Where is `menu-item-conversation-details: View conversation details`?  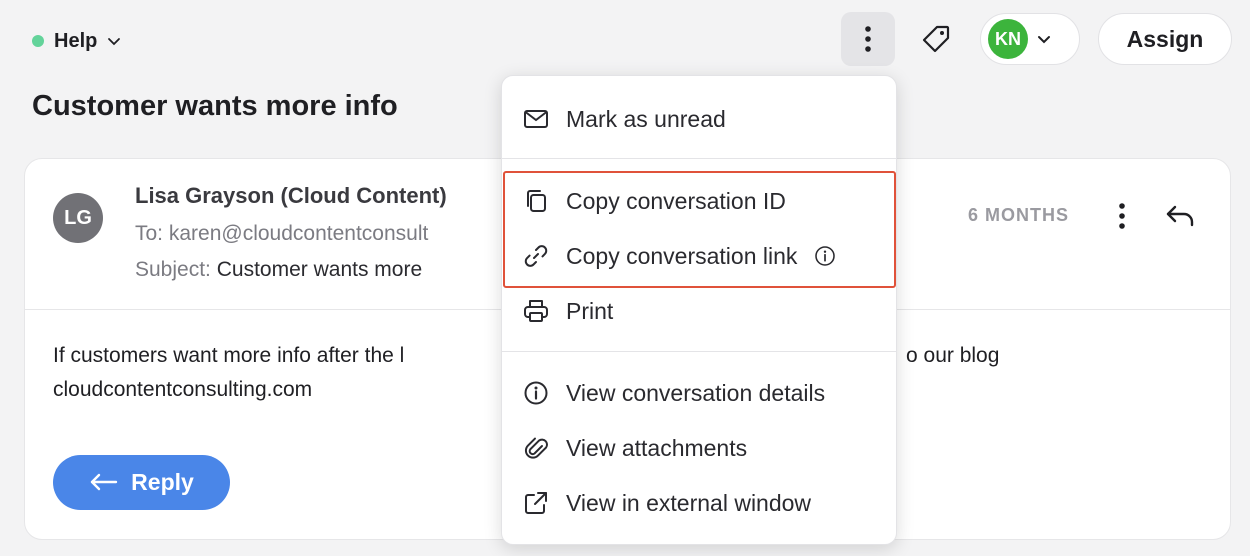
menu-item-conversation-details: View conversation details is located at coordinates (673, 393).